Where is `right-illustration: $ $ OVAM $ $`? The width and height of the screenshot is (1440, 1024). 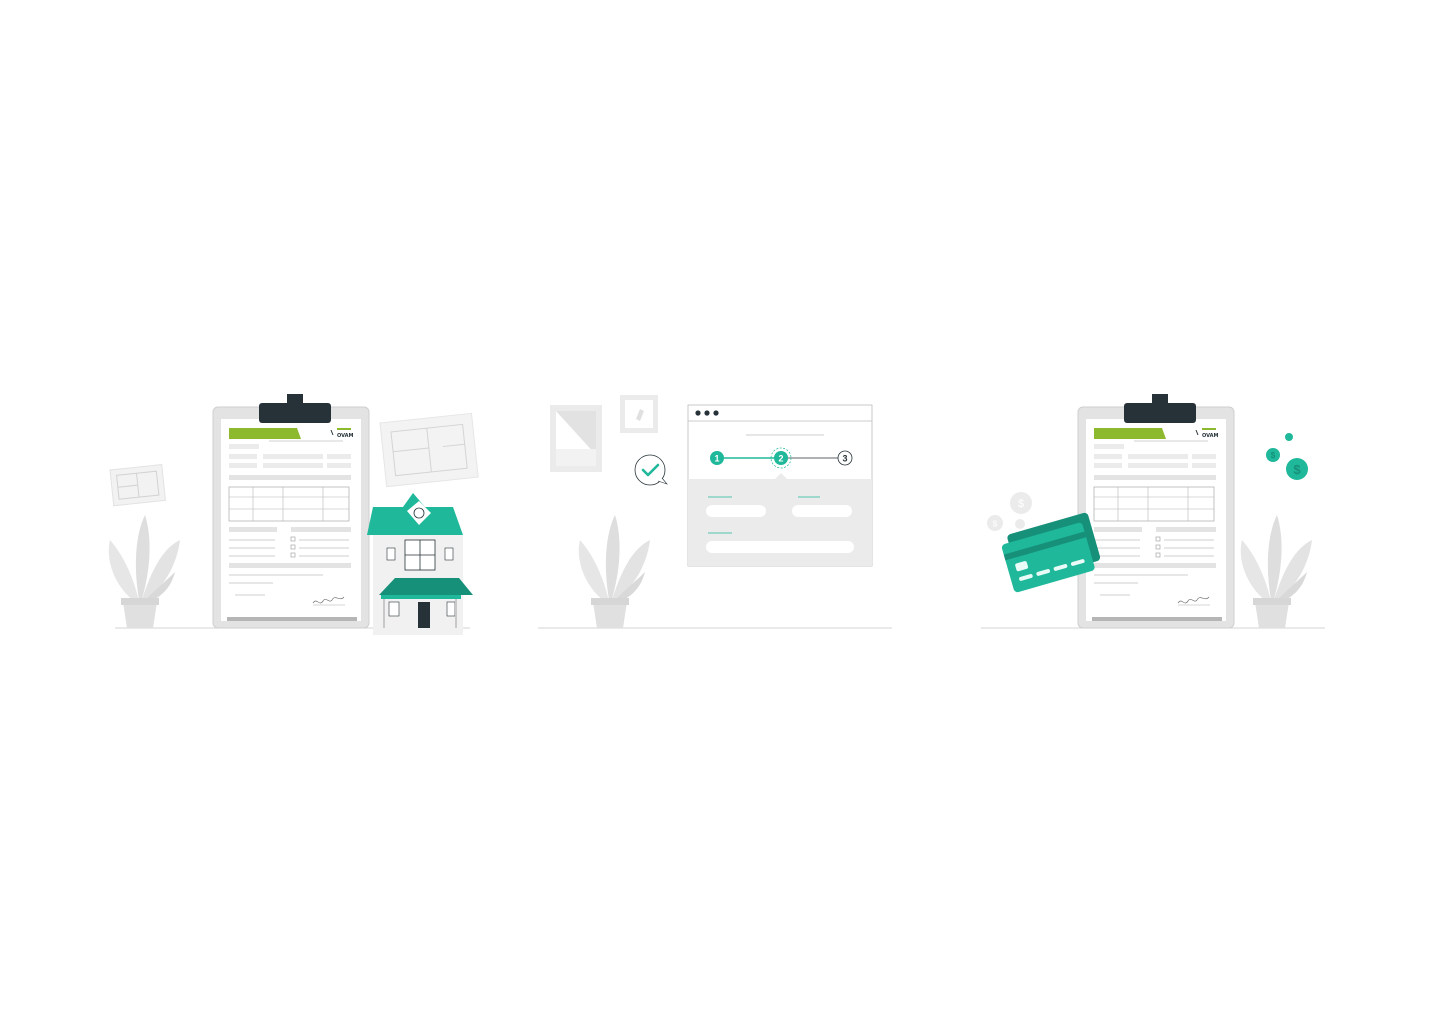
right-illustration: $ $ OVAM $ $ is located at coordinates (1153, 511).